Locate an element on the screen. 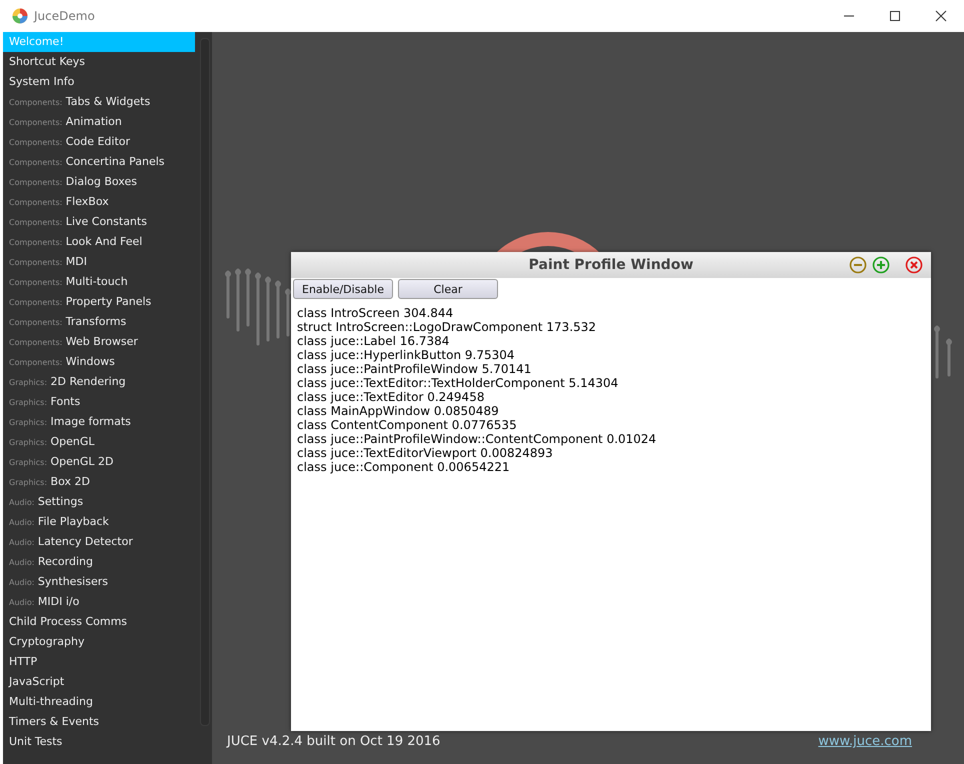 Image resolution: width=964 pixels, height=764 pixels. minus-icon is located at coordinates (858, 265).